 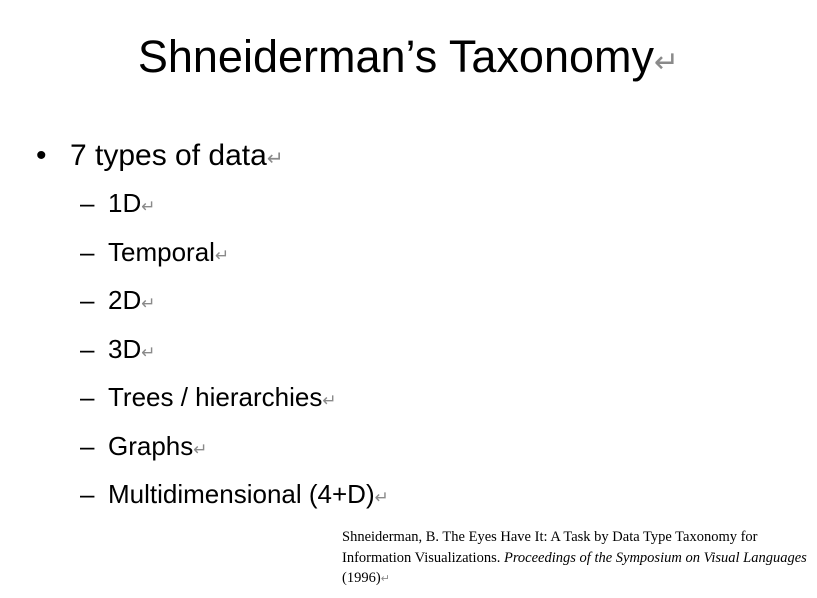 What do you see at coordinates (234, 259) in the screenshot?
I see `list-item: – Temporal↵` at bounding box center [234, 259].